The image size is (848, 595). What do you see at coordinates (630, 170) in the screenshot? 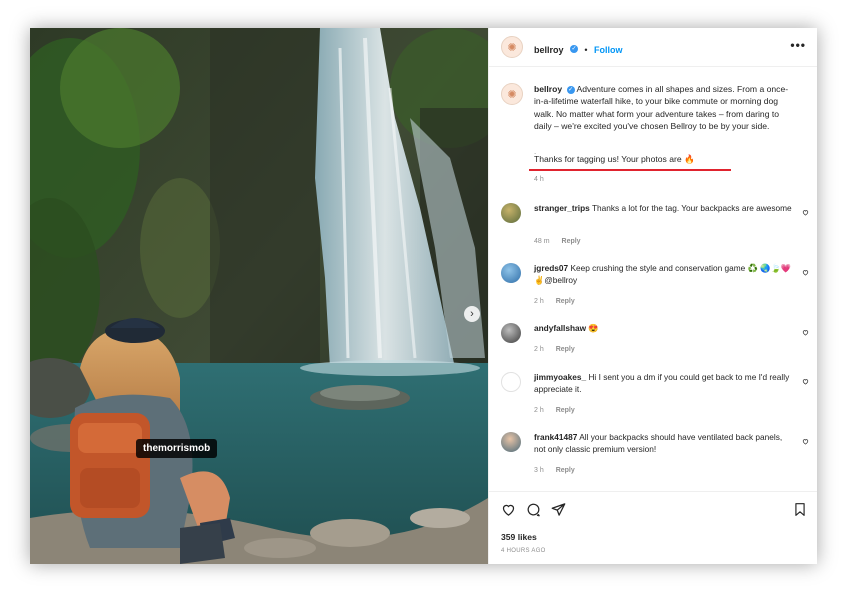
I see `highlight-underline` at bounding box center [630, 170].